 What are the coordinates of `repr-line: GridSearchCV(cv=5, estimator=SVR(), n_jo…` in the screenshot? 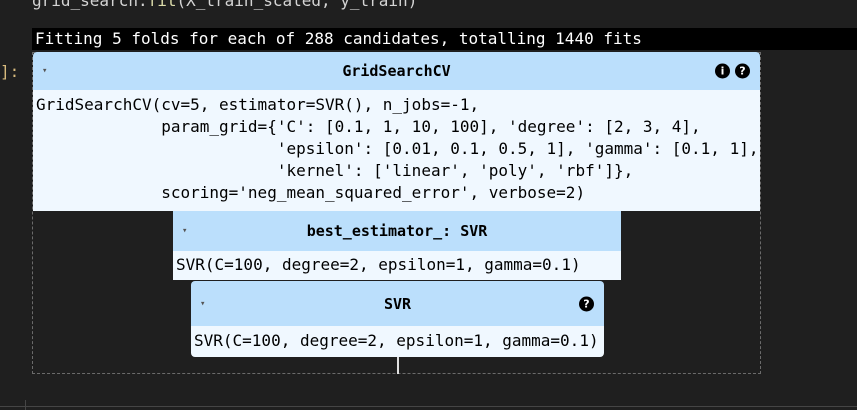 It's located at (258, 104).